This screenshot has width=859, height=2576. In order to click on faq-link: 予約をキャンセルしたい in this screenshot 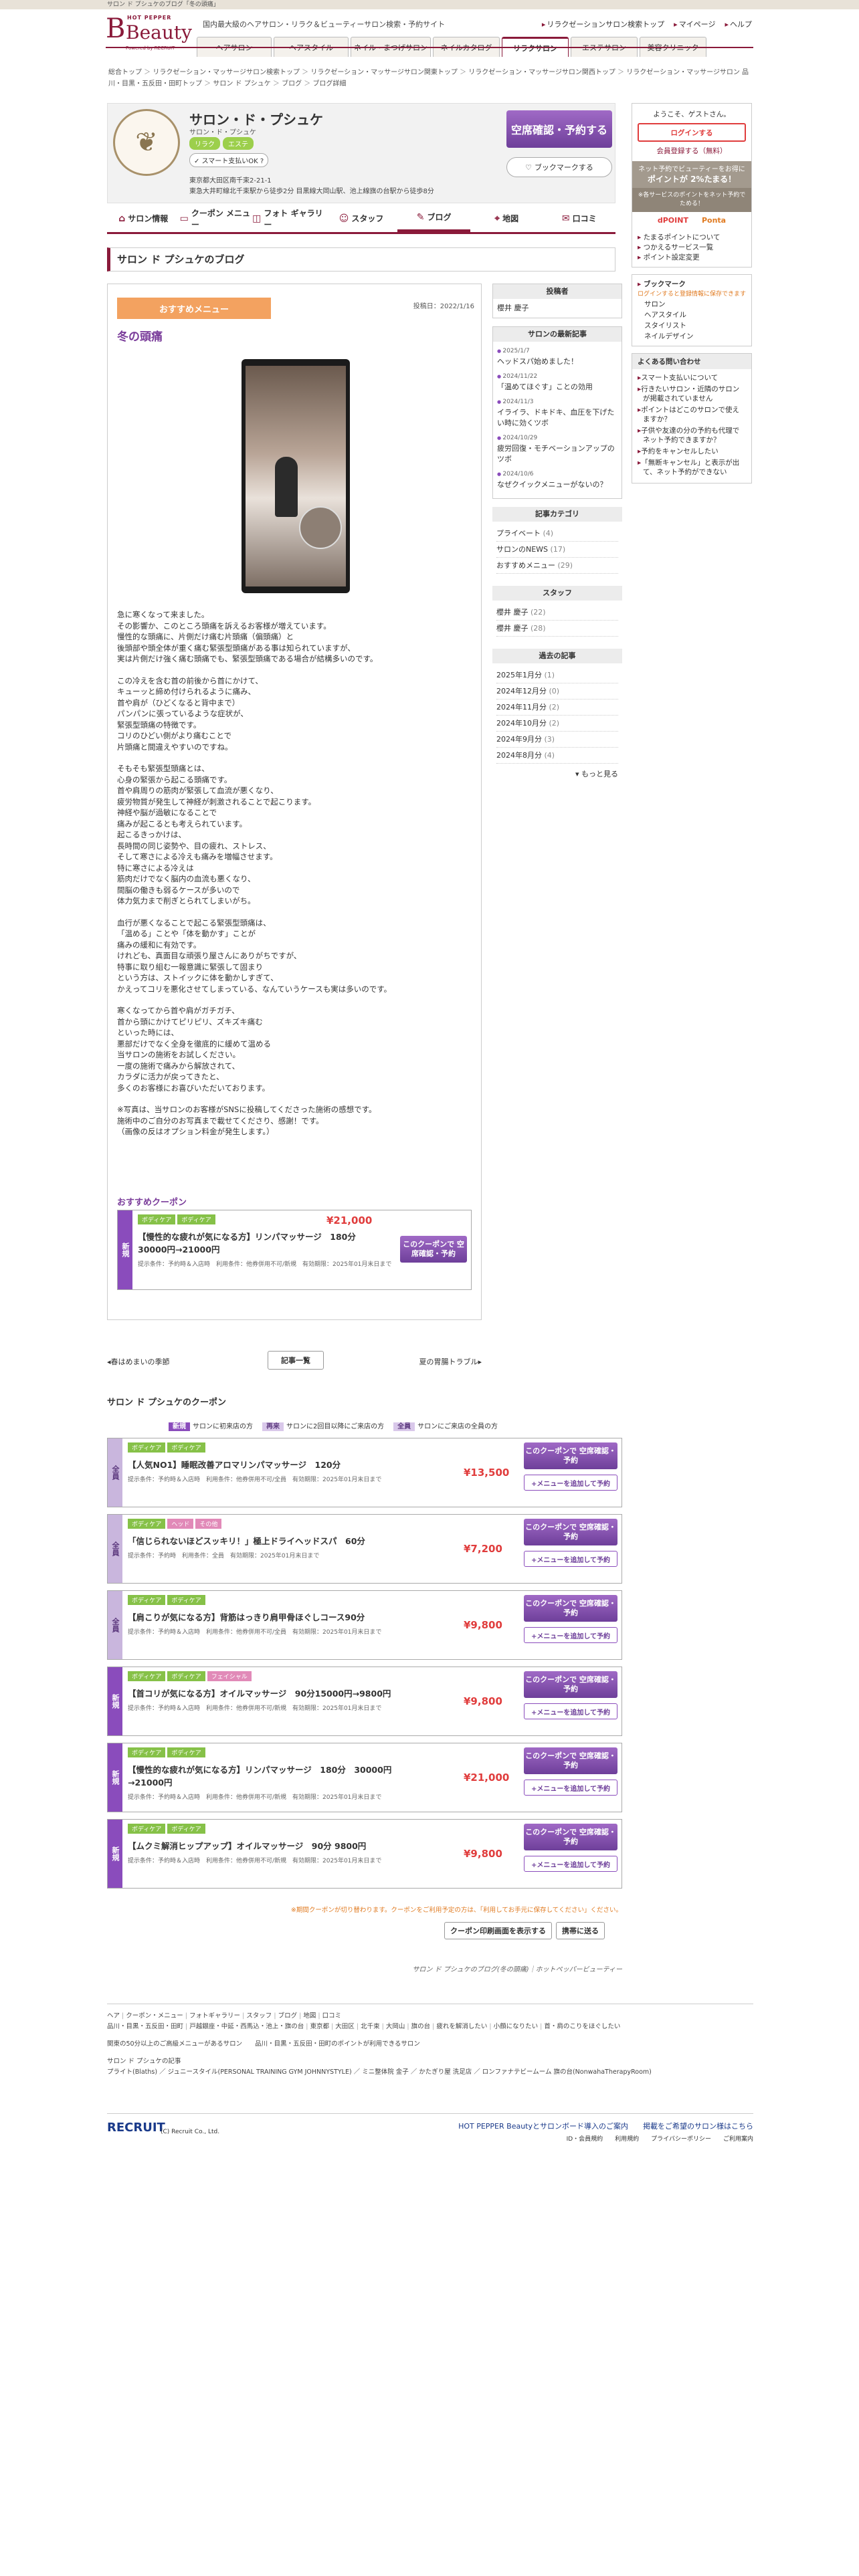, I will do `click(692, 452)`.